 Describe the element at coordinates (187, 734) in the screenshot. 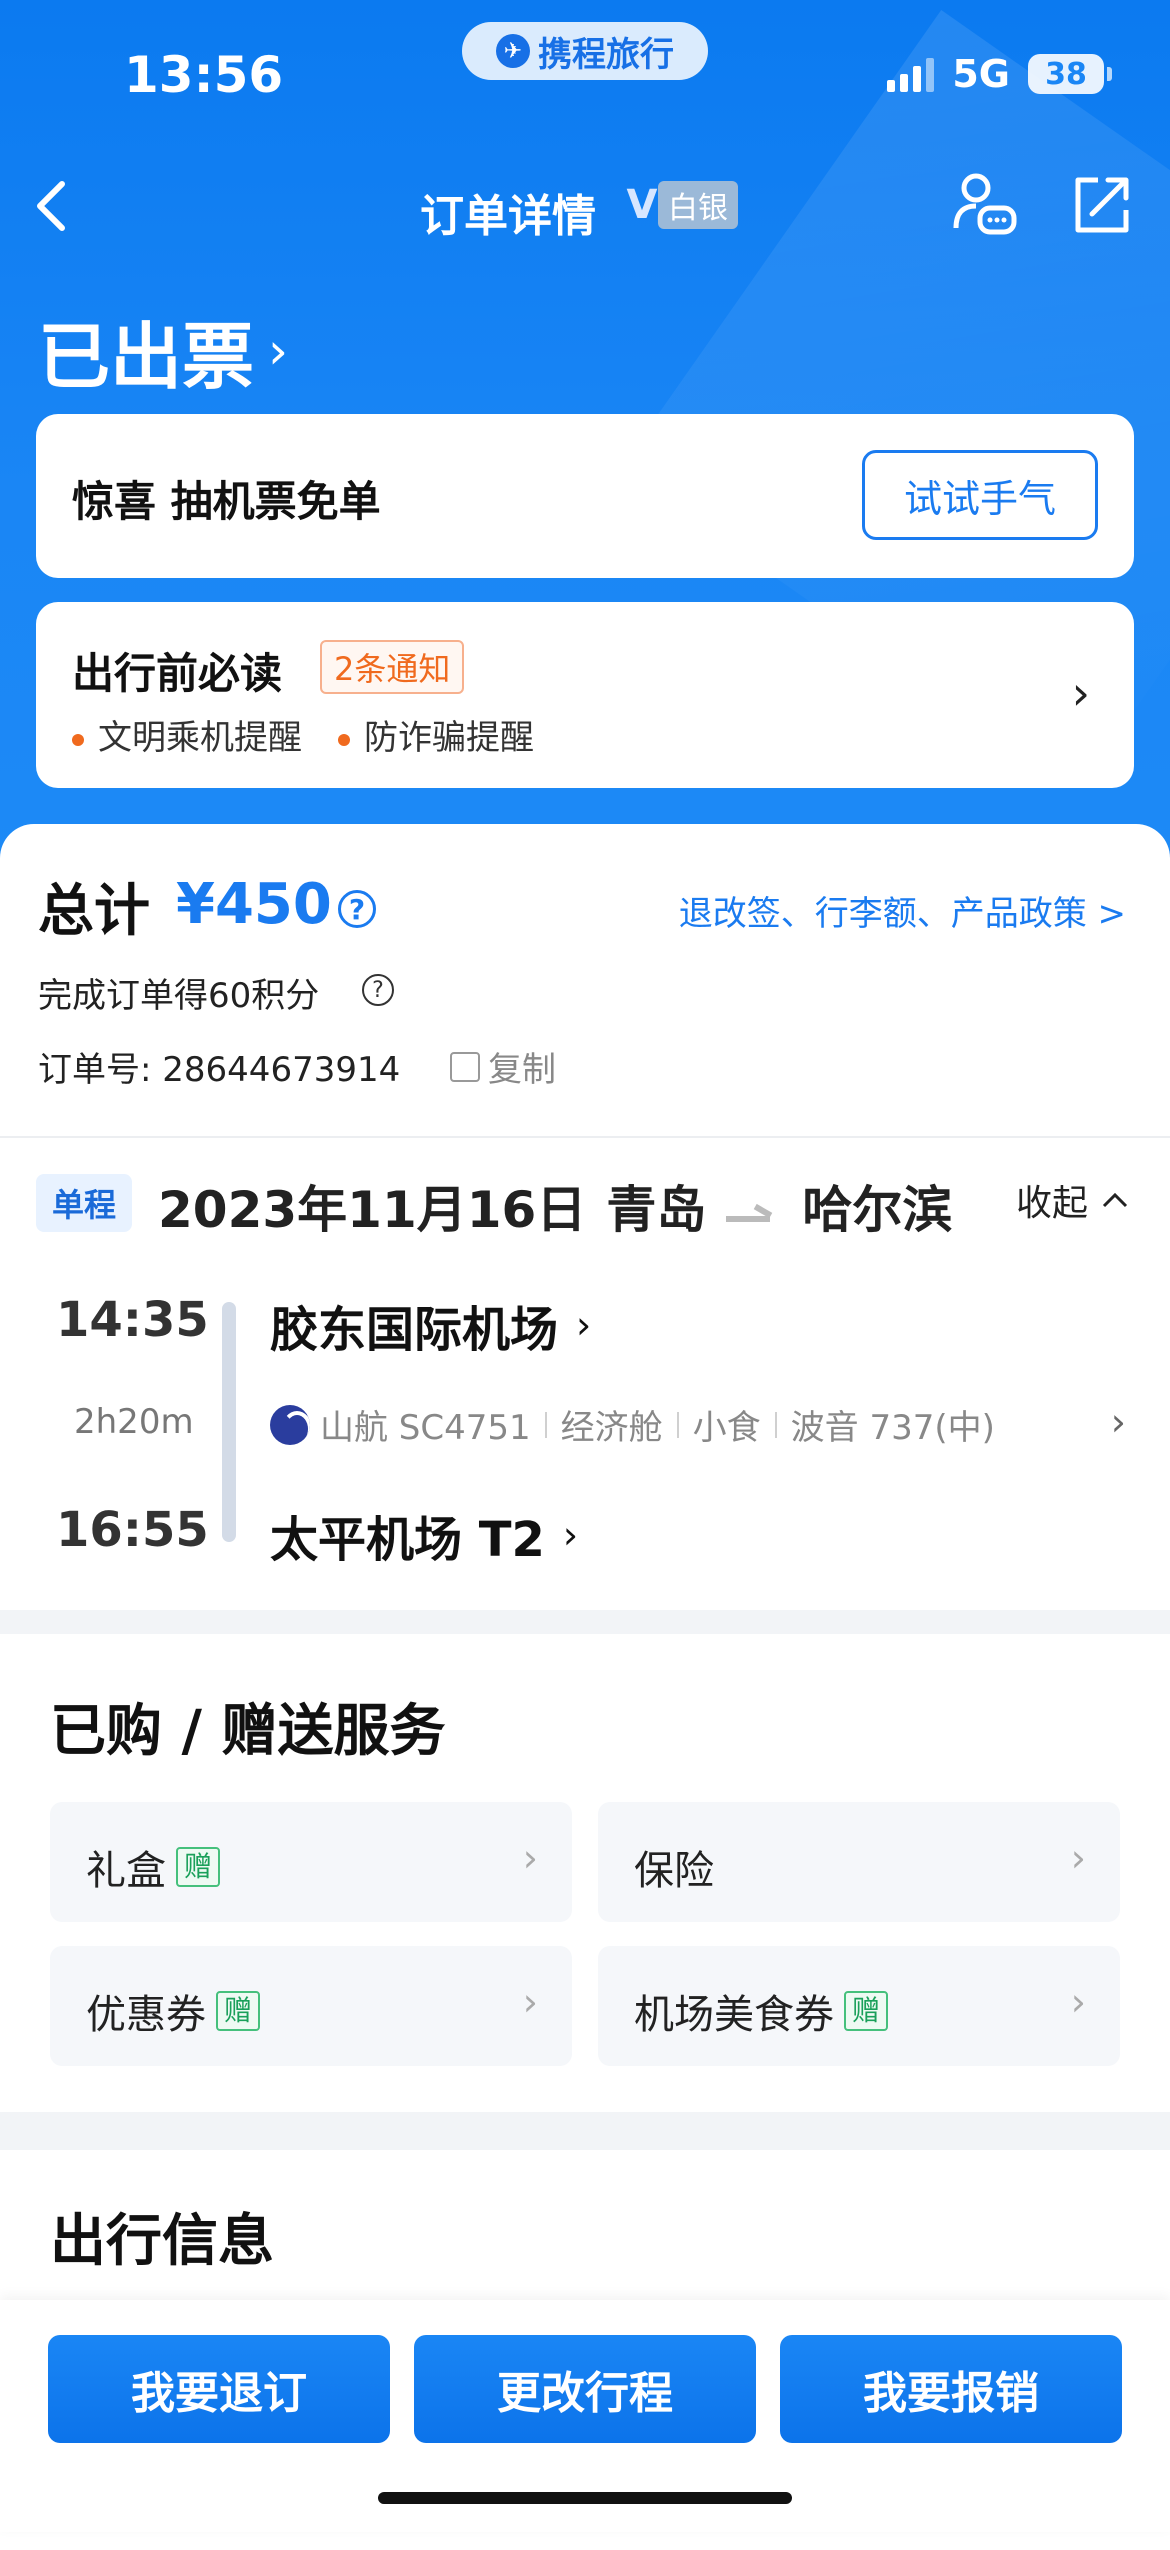

I see `notice-item: 文明乘机提醒` at that location.